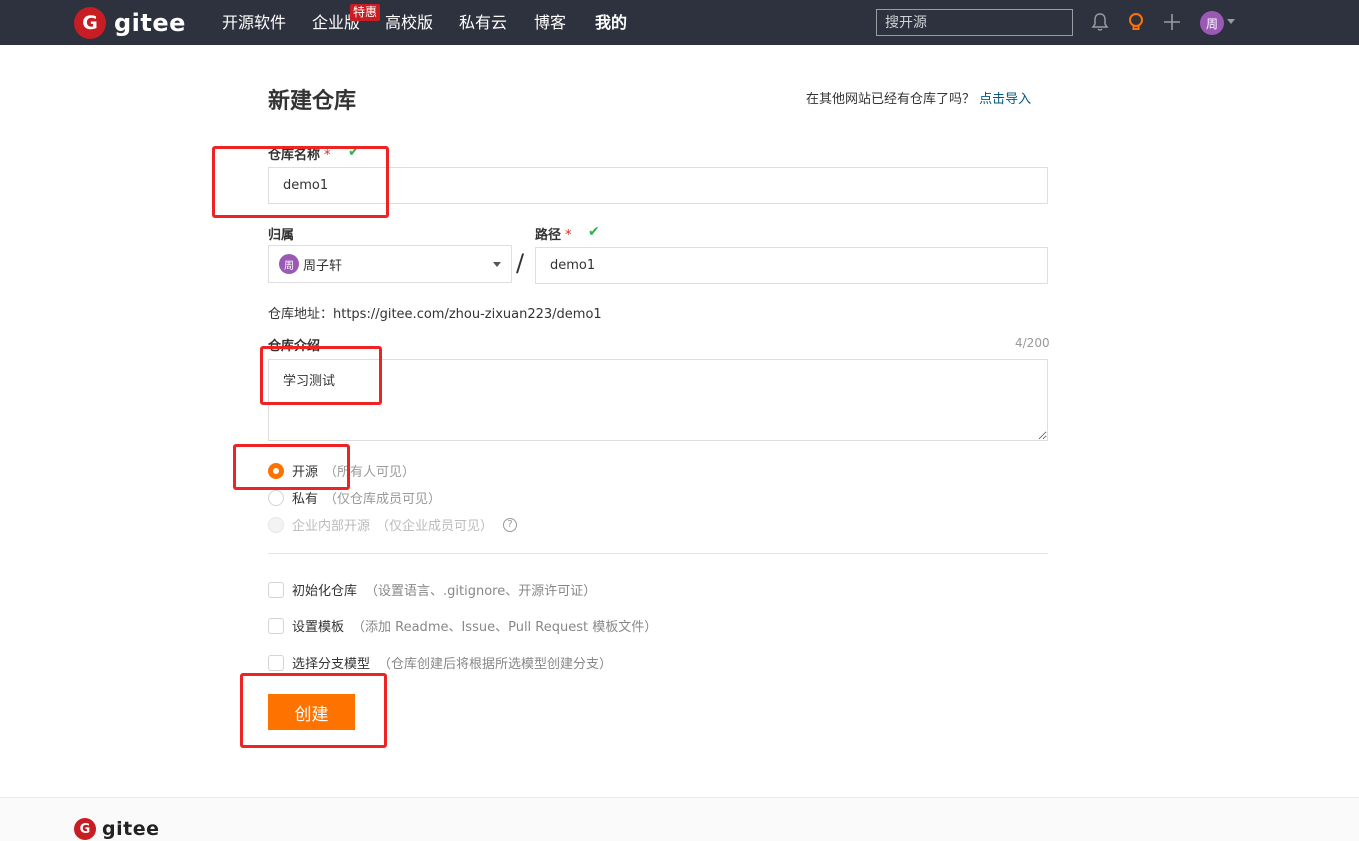  I want to click on visibility-open-source: 开源 （所有人可见）, so click(341, 470).